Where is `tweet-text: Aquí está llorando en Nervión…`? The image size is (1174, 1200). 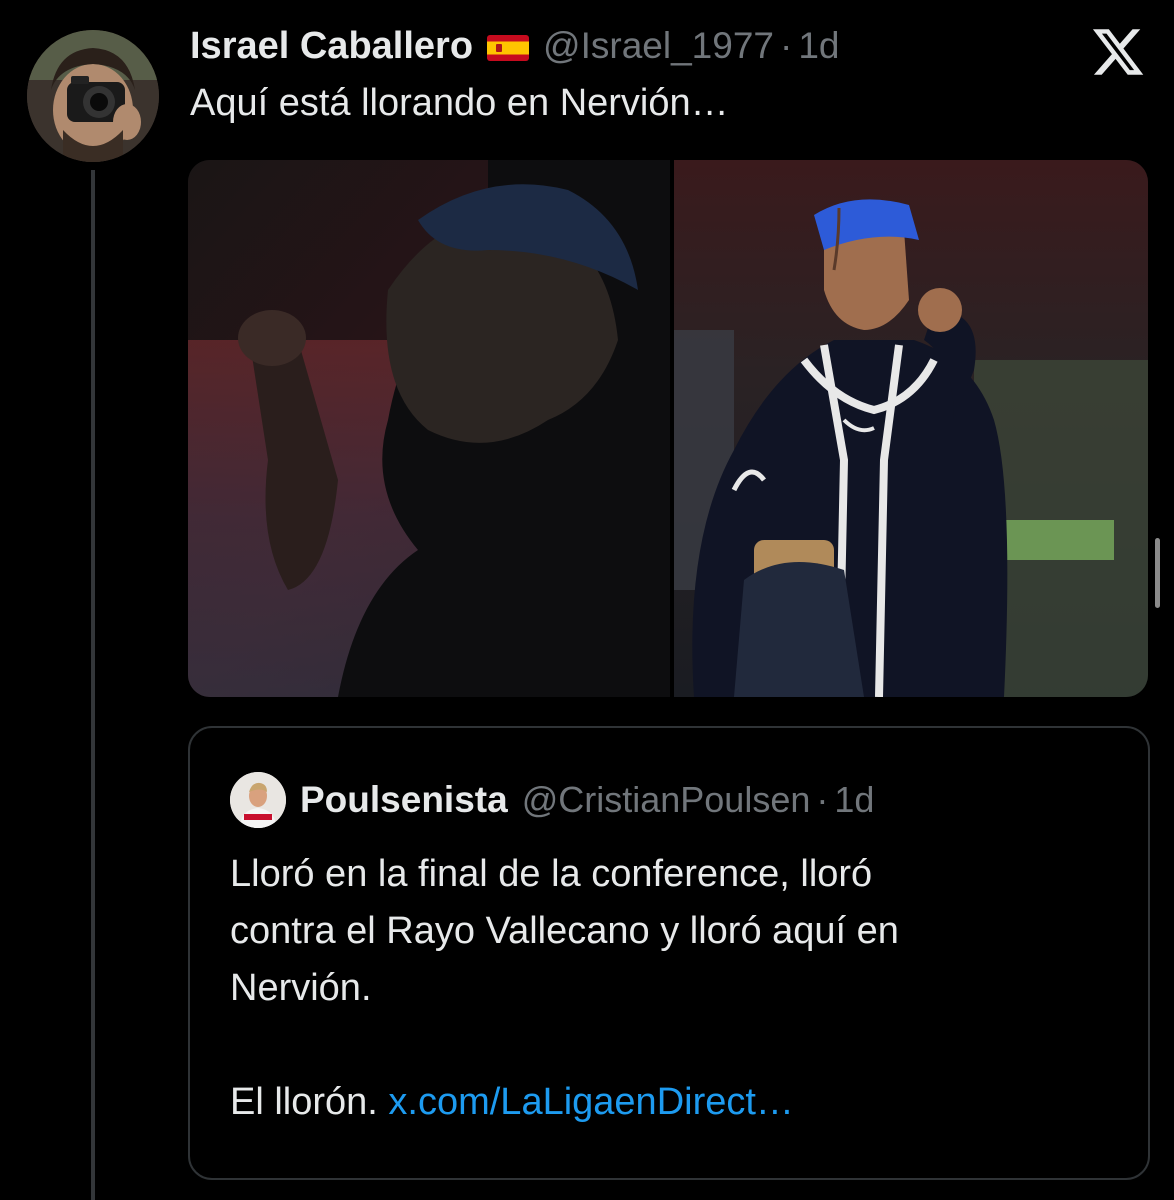 tweet-text: Aquí está llorando en Nervión… is located at coordinates (459, 103).